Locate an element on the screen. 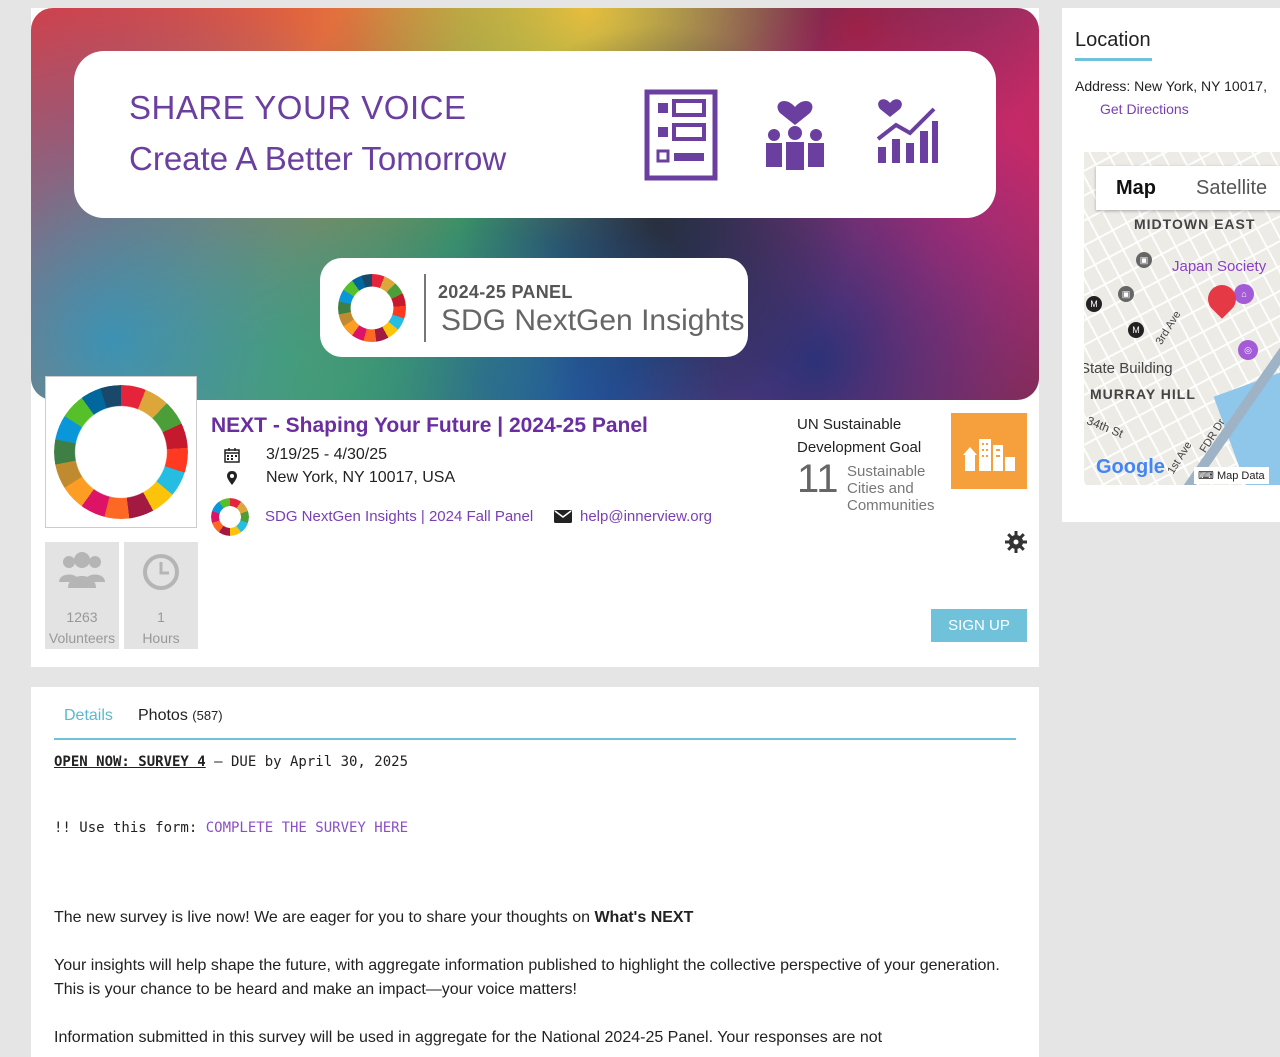  due-date-text: – DUE by April 30, 2025 is located at coordinates (307, 762).